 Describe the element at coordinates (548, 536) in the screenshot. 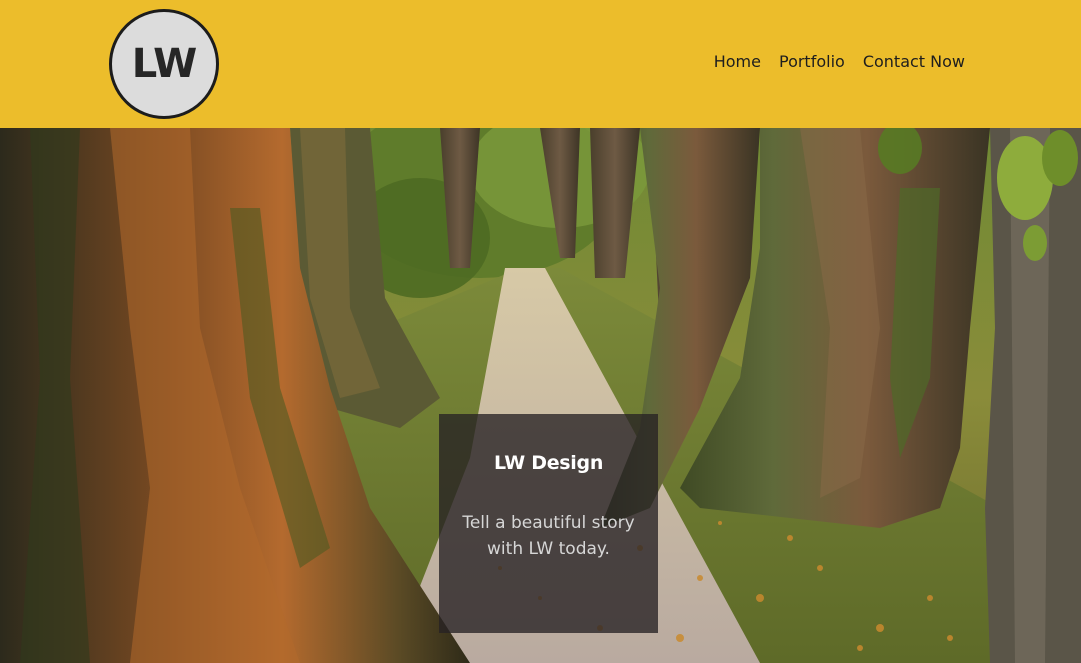

I see `hero-card-text: Tell a beautiful story with LW today.` at that location.